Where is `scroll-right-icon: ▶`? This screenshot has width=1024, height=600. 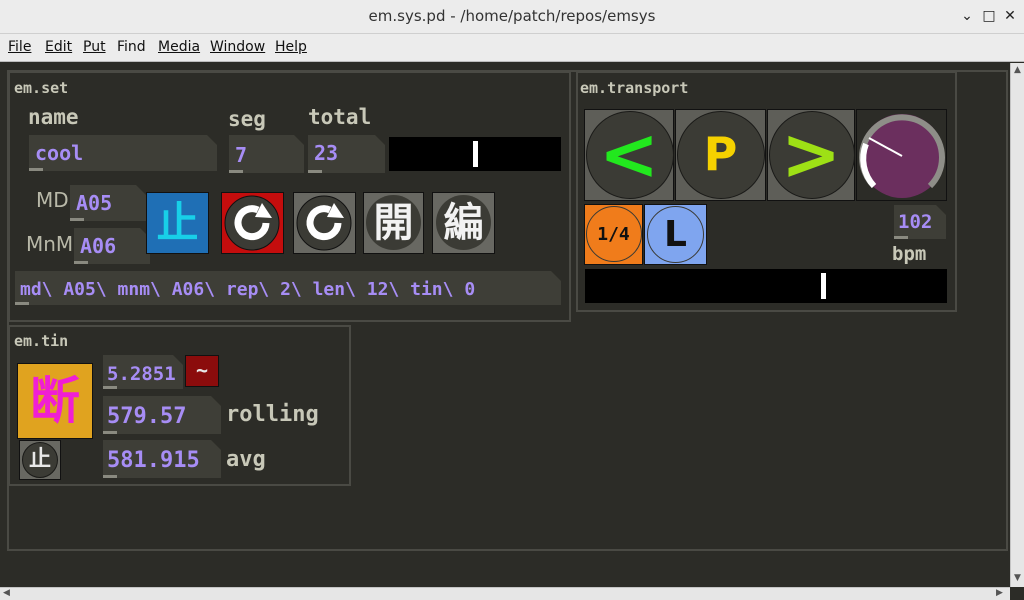
scroll-right-icon: ▶ is located at coordinates (999, 593).